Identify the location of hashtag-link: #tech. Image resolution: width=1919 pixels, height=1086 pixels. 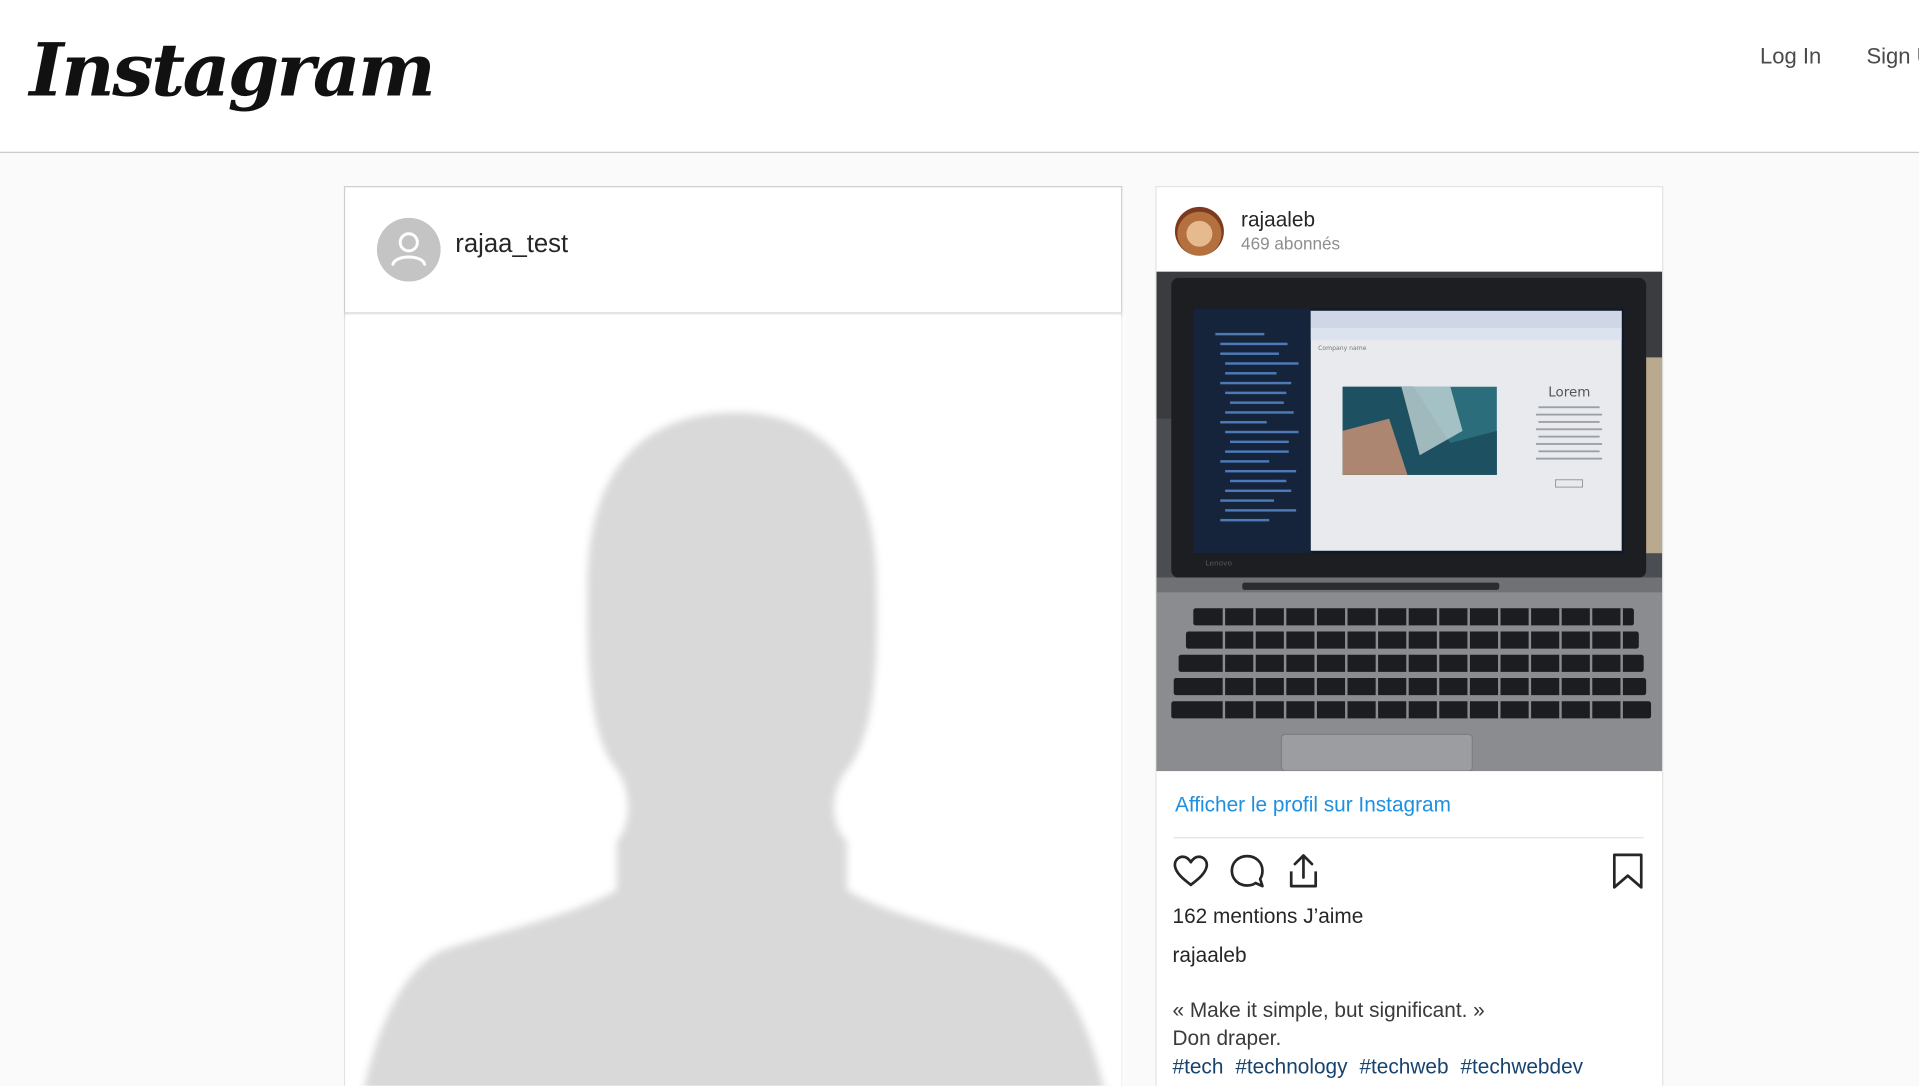
(1197, 1066).